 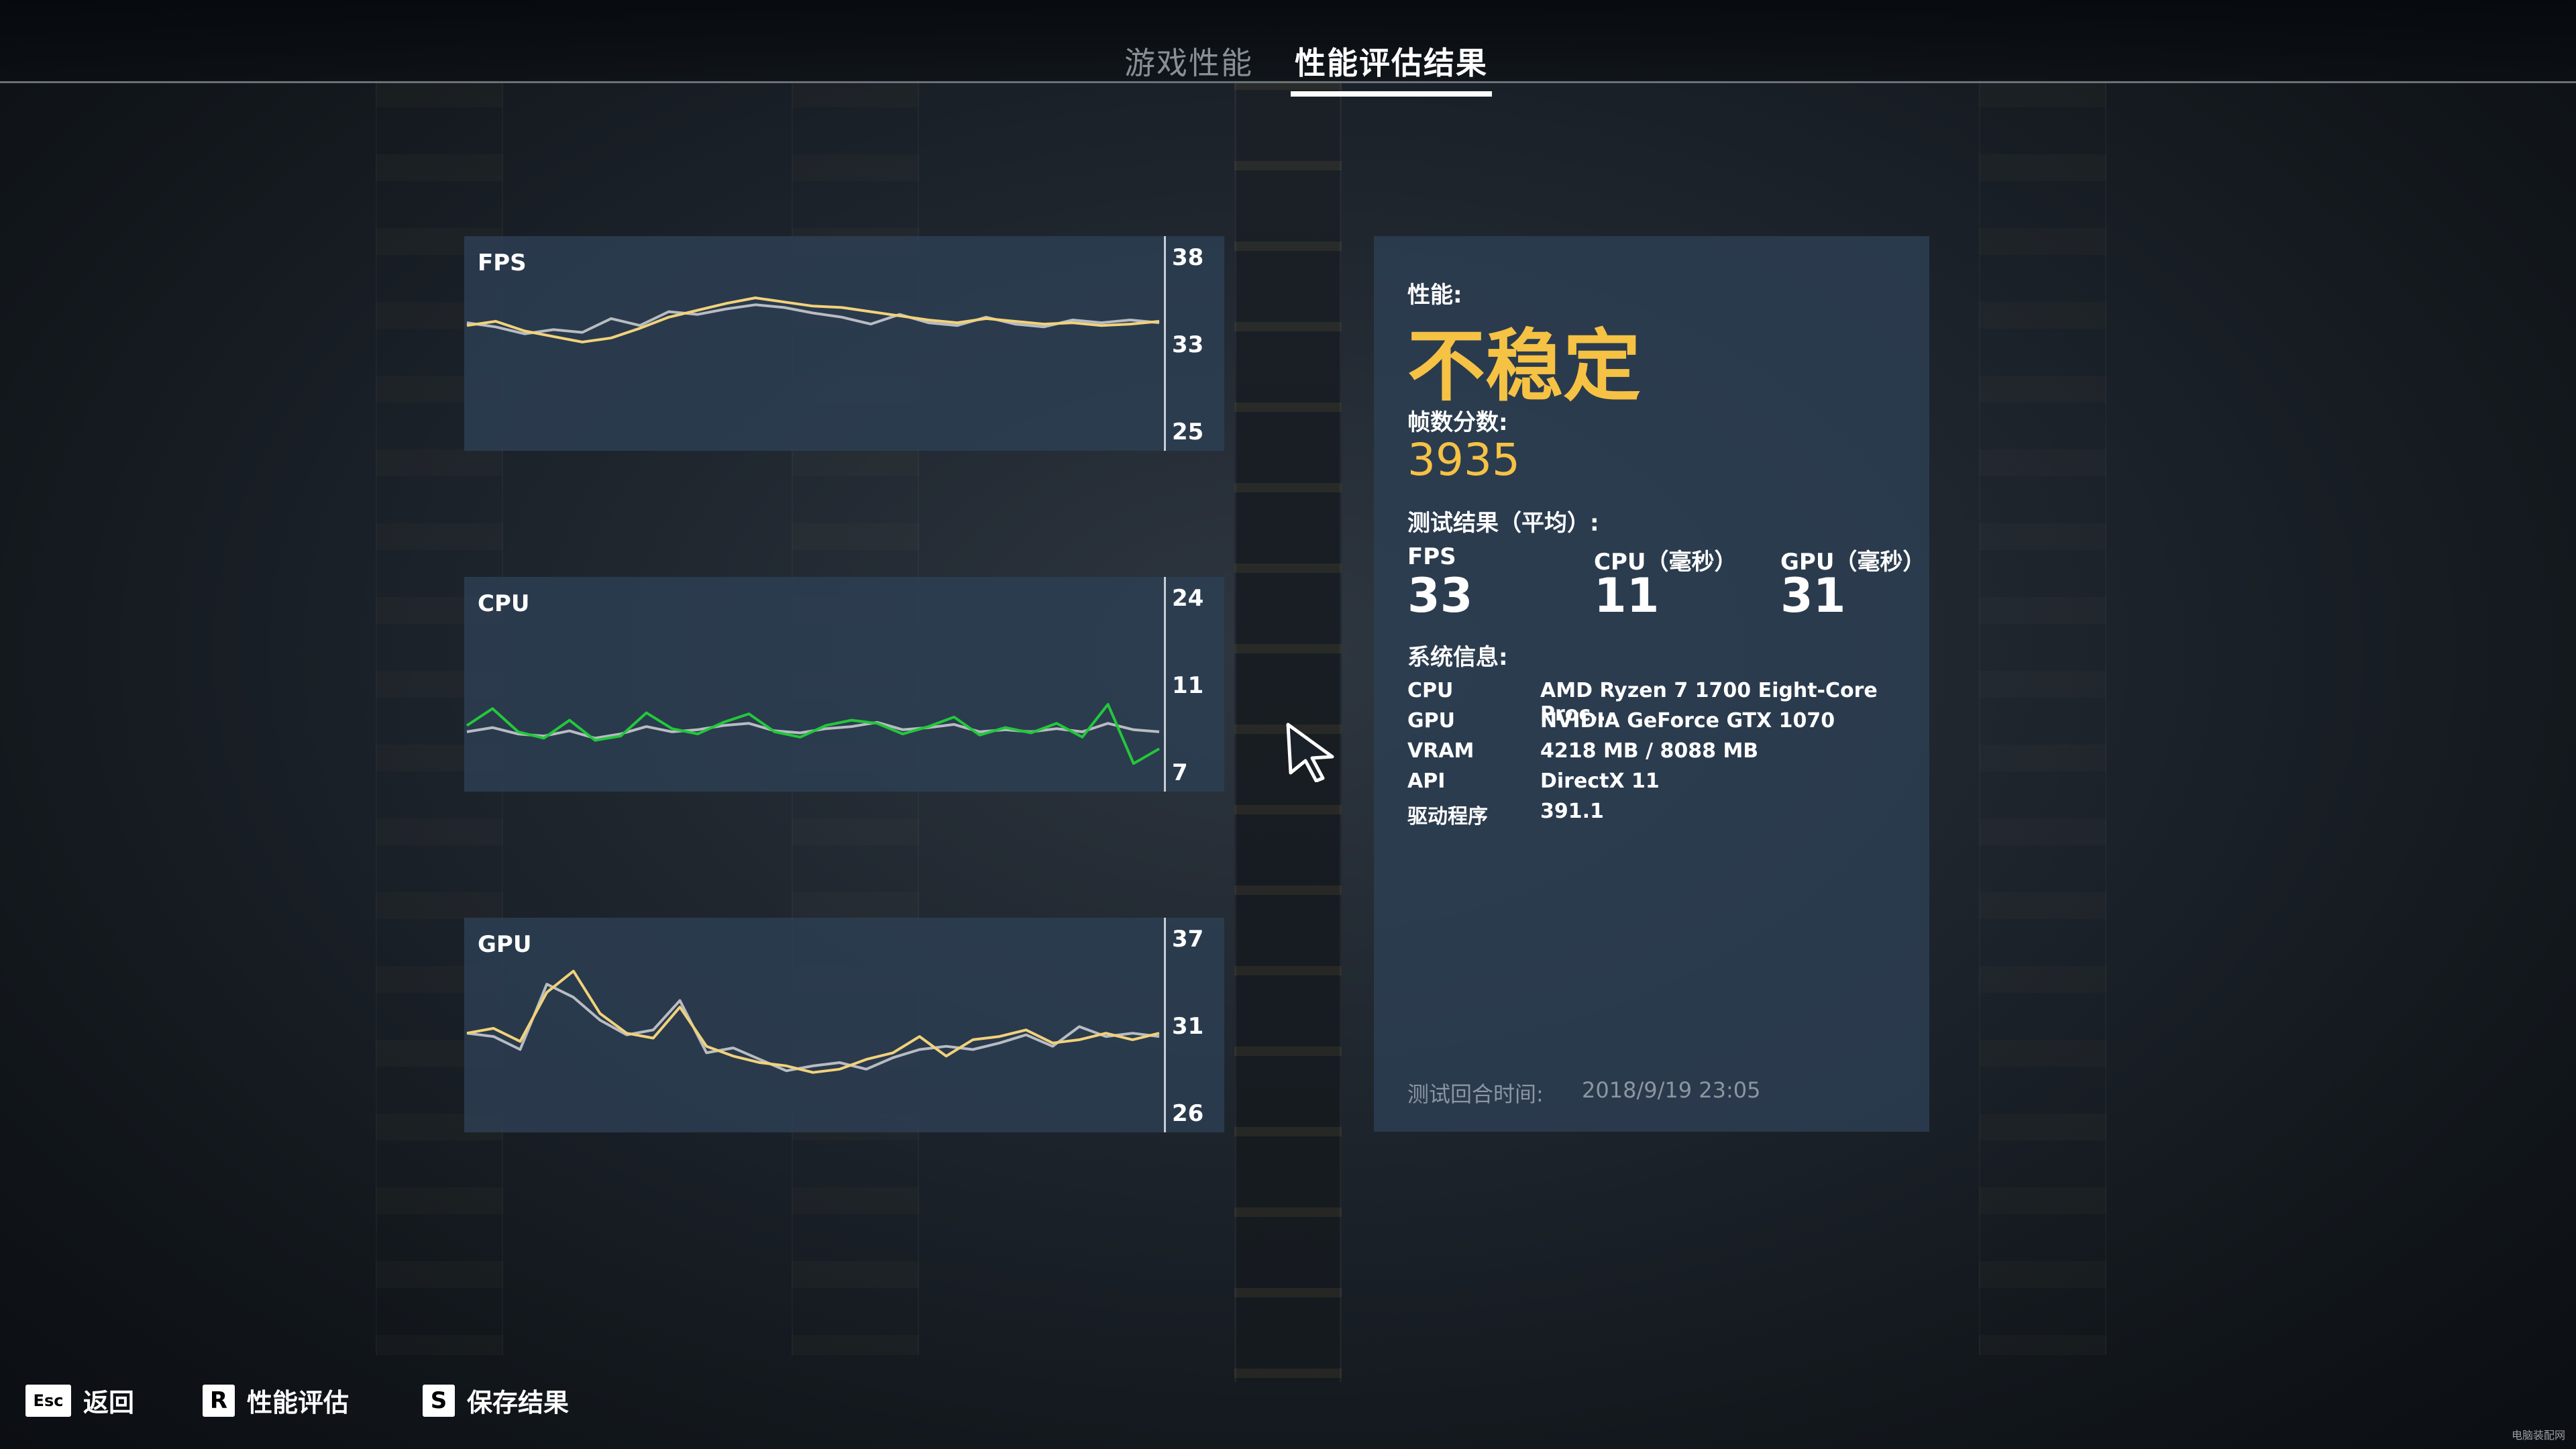 What do you see at coordinates (2042, 717) in the screenshot?
I see `background-glyph-column-right` at bounding box center [2042, 717].